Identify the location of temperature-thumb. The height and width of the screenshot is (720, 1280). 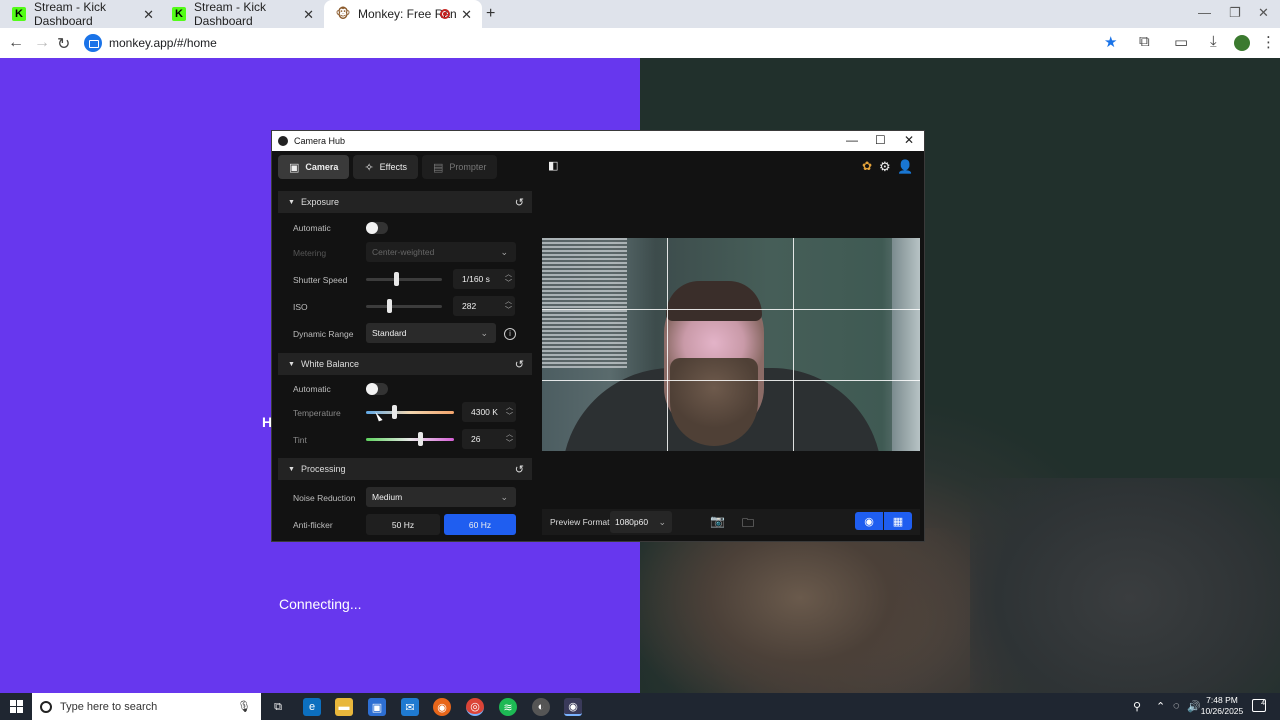
(394, 412).